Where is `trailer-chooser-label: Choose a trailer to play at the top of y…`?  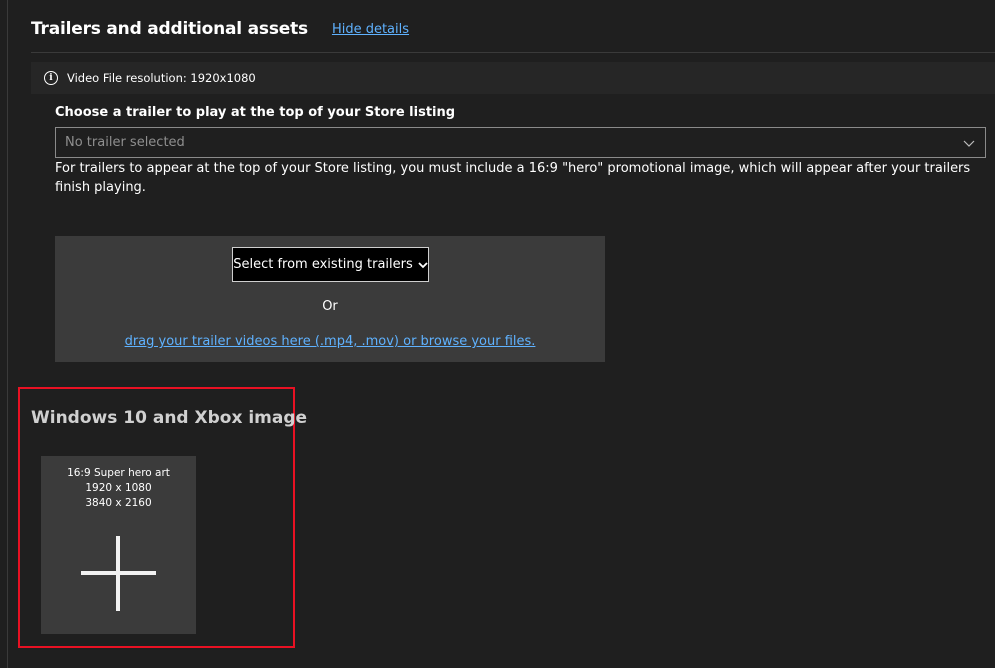 trailer-chooser-label: Choose a trailer to play at the top of y… is located at coordinates (255, 112).